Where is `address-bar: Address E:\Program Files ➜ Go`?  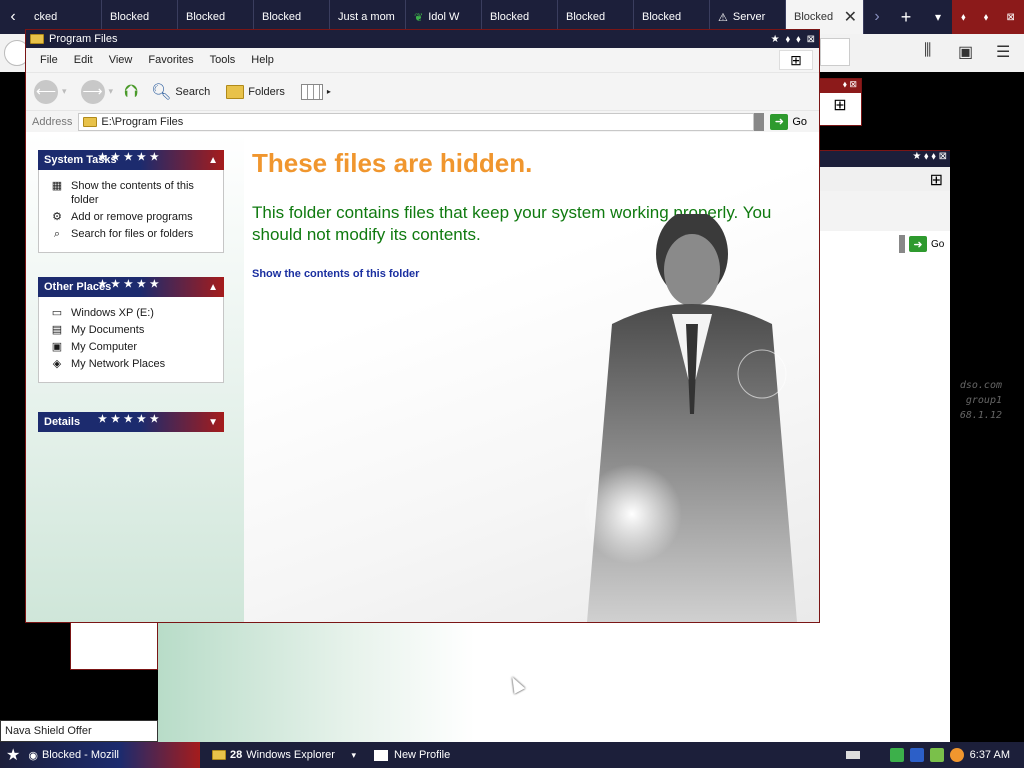
address-bar: Address E:\Program Files ➜ Go is located at coordinates (422, 121).